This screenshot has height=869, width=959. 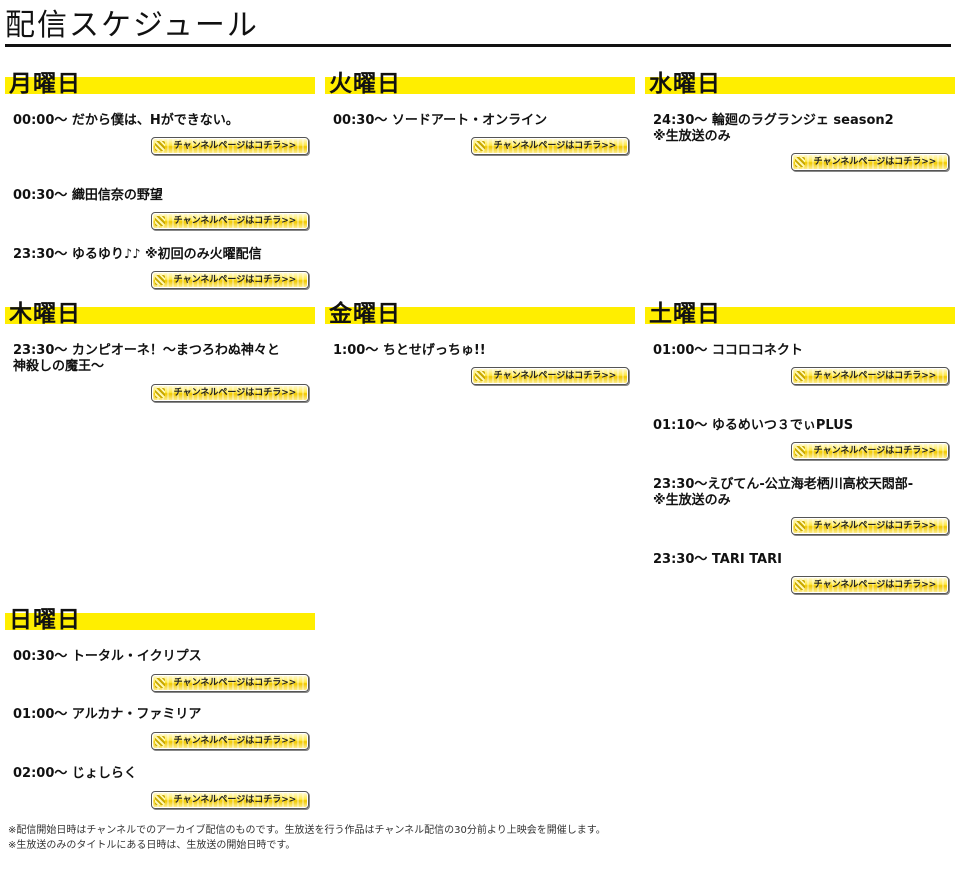 I want to click on schedule-entry: 00:00～ だから僕は、Hができない。, so click(x=164, y=121).